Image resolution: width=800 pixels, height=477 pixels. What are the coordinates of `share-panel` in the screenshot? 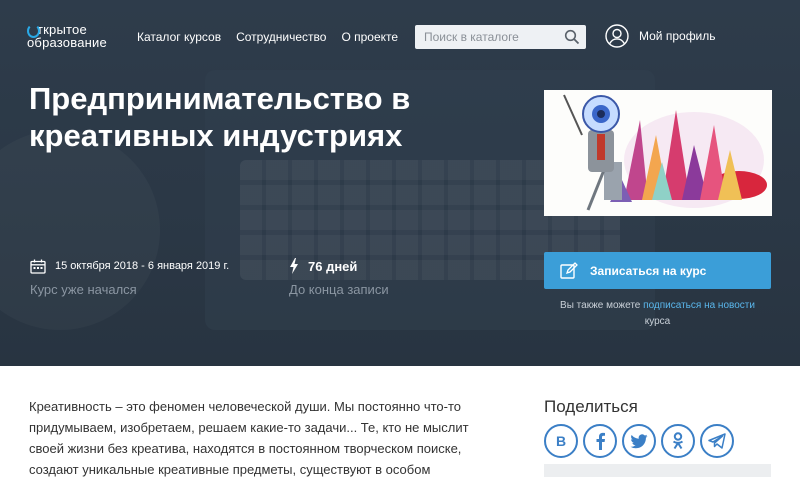 It's located at (657, 470).